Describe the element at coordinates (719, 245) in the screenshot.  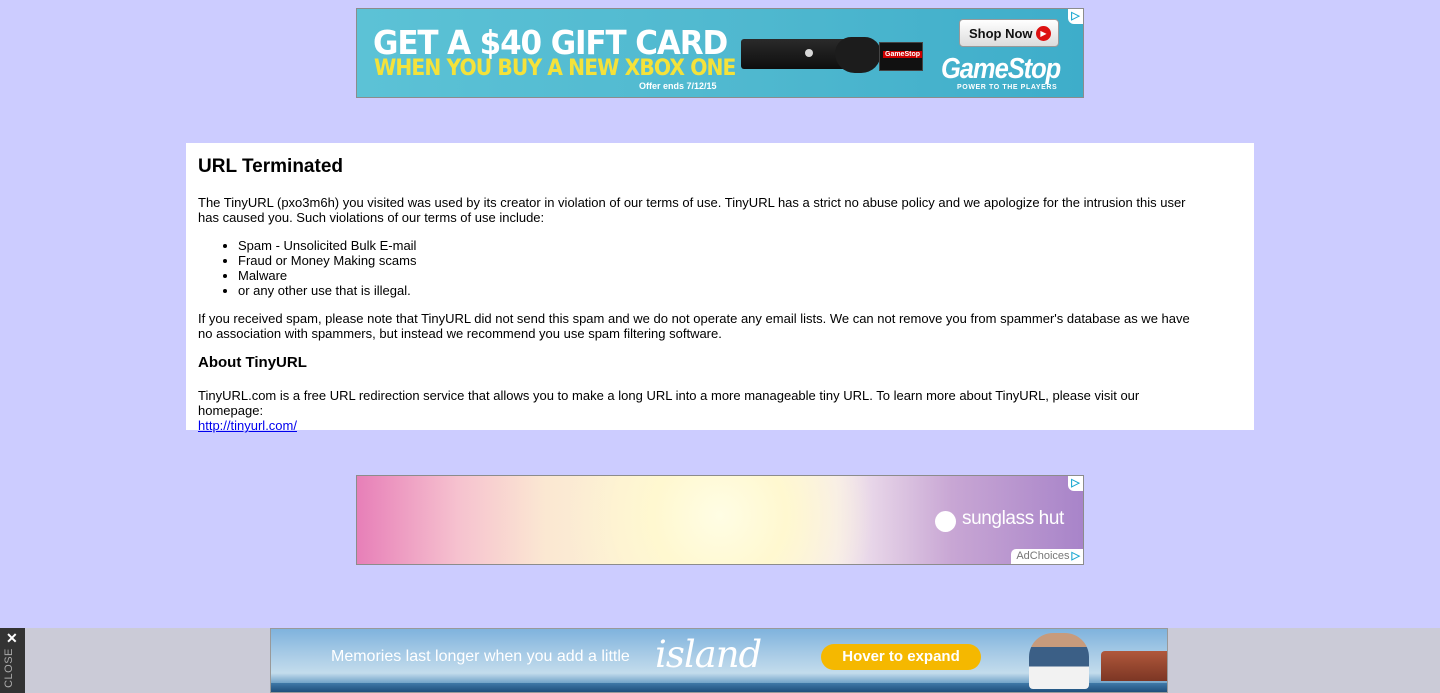
I see `list-item: Spam - Unsolicited Bulk E-mail` at that location.